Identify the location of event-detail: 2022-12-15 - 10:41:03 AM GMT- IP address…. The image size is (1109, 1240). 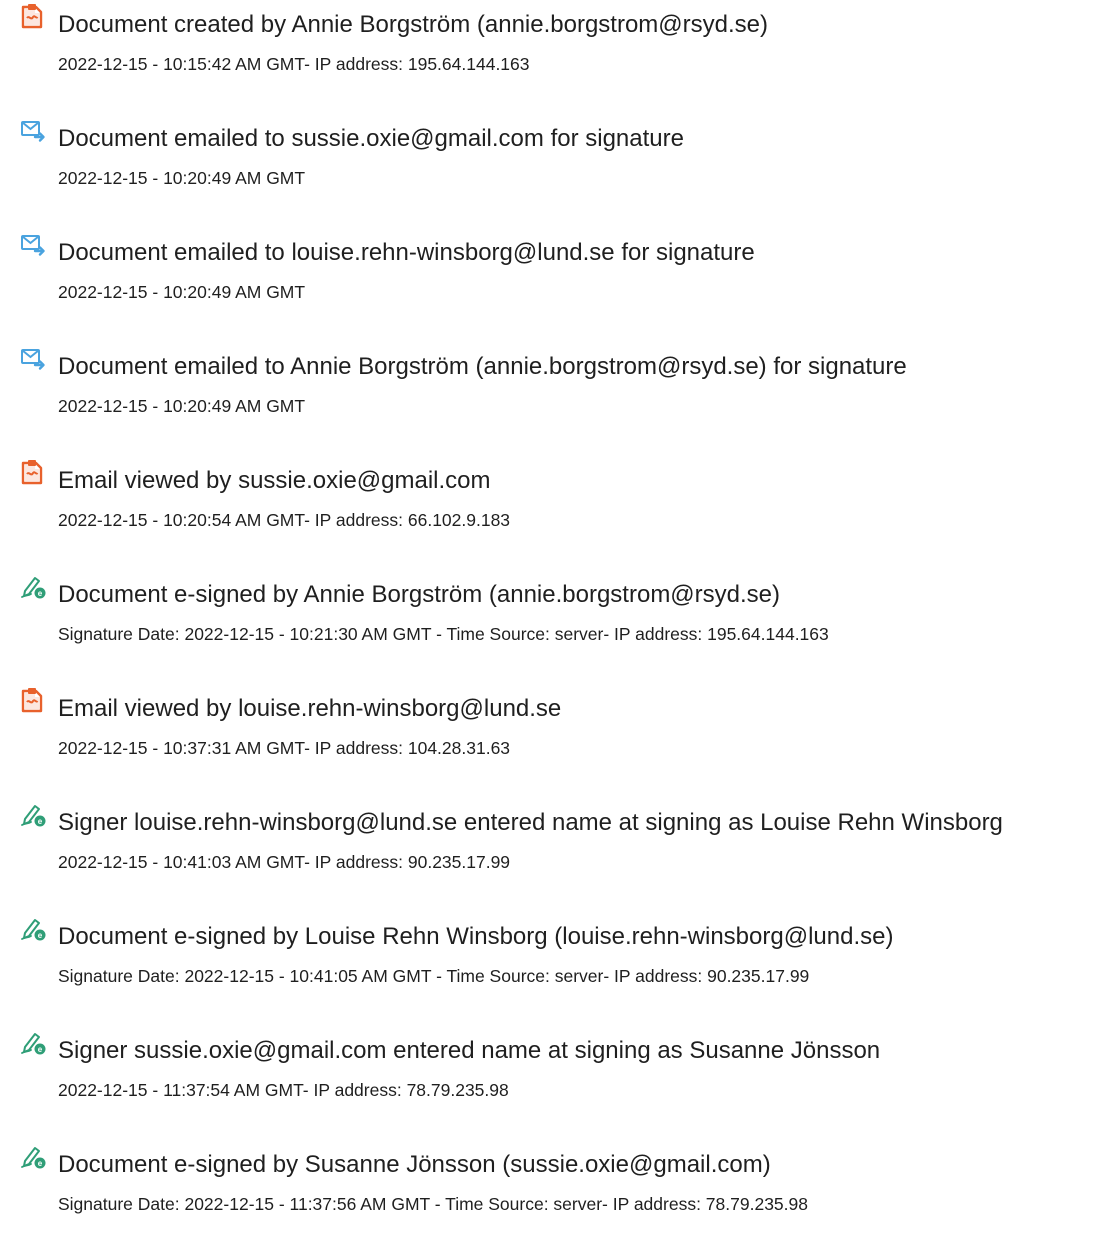
(284, 862).